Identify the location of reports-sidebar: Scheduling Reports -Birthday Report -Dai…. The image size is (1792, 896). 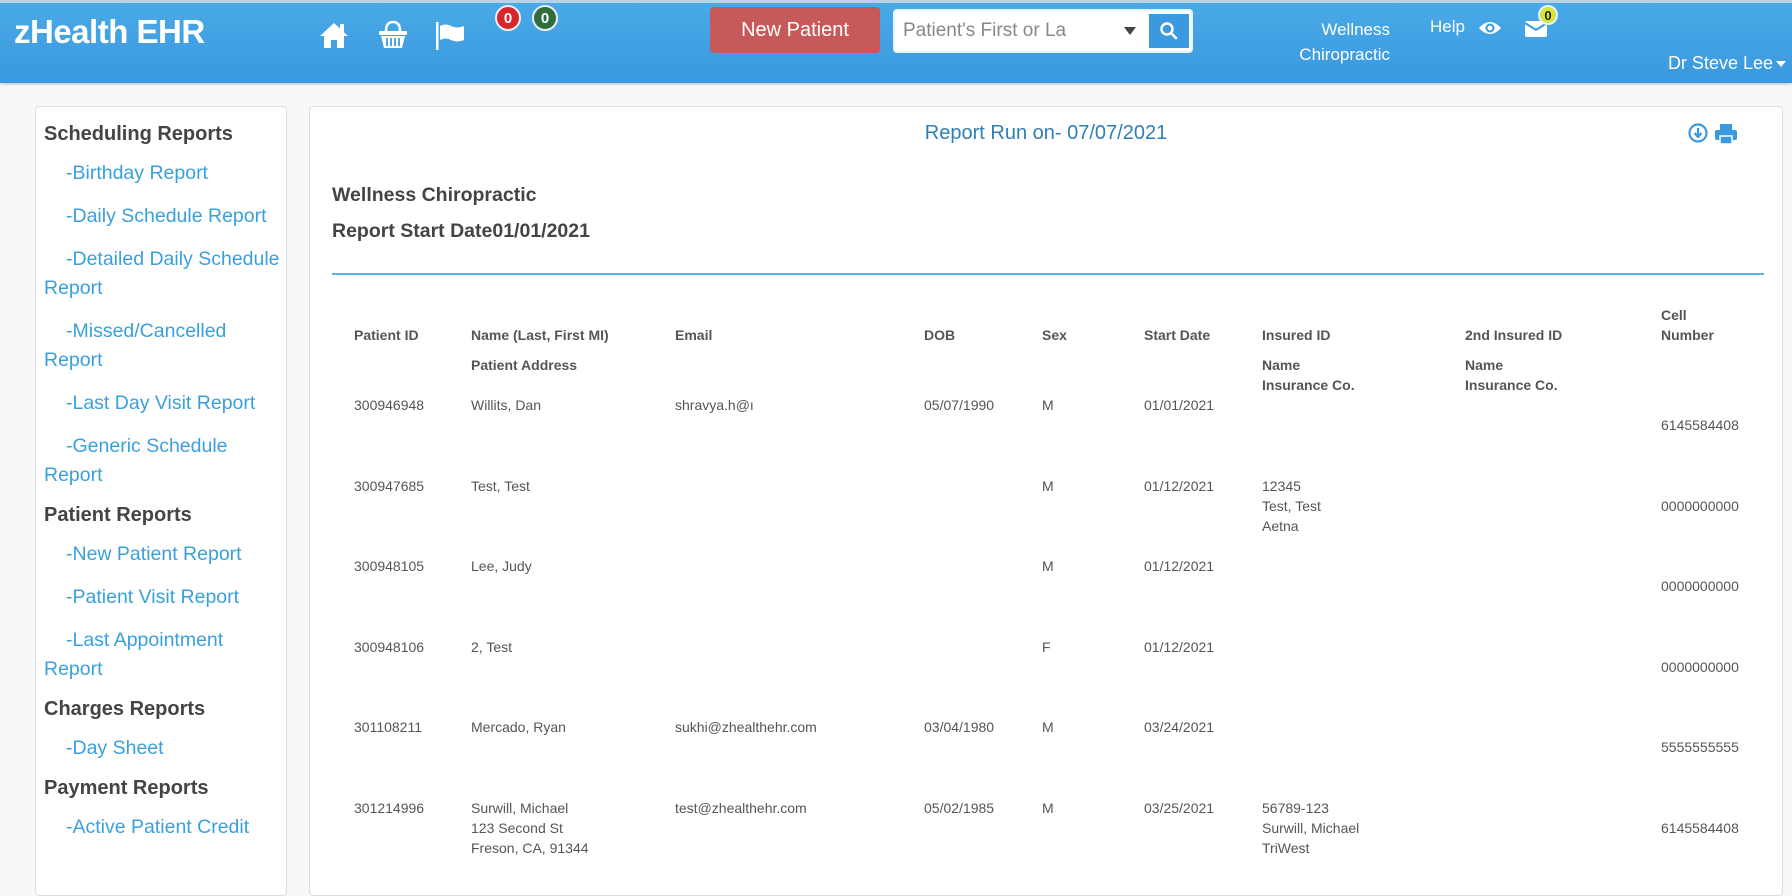
(161, 501).